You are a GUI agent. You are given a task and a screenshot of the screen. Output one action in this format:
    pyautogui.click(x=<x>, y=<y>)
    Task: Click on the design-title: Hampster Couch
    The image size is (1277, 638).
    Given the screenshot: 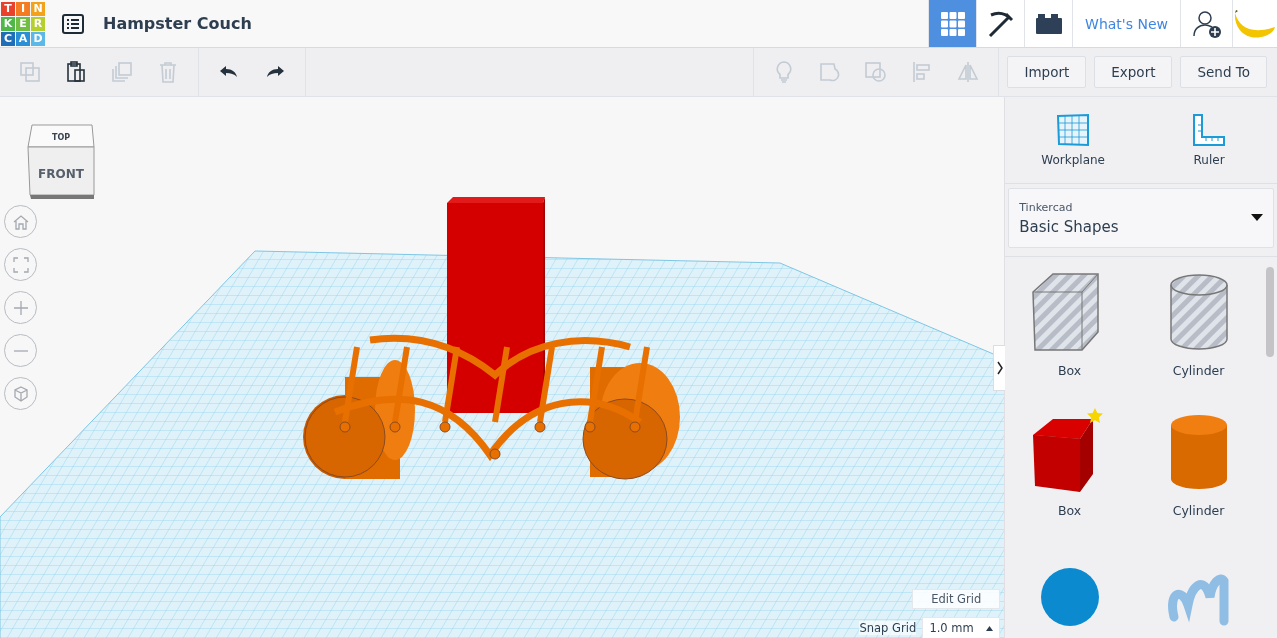 What is the action you would take?
    pyautogui.click(x=177, y=23)
    